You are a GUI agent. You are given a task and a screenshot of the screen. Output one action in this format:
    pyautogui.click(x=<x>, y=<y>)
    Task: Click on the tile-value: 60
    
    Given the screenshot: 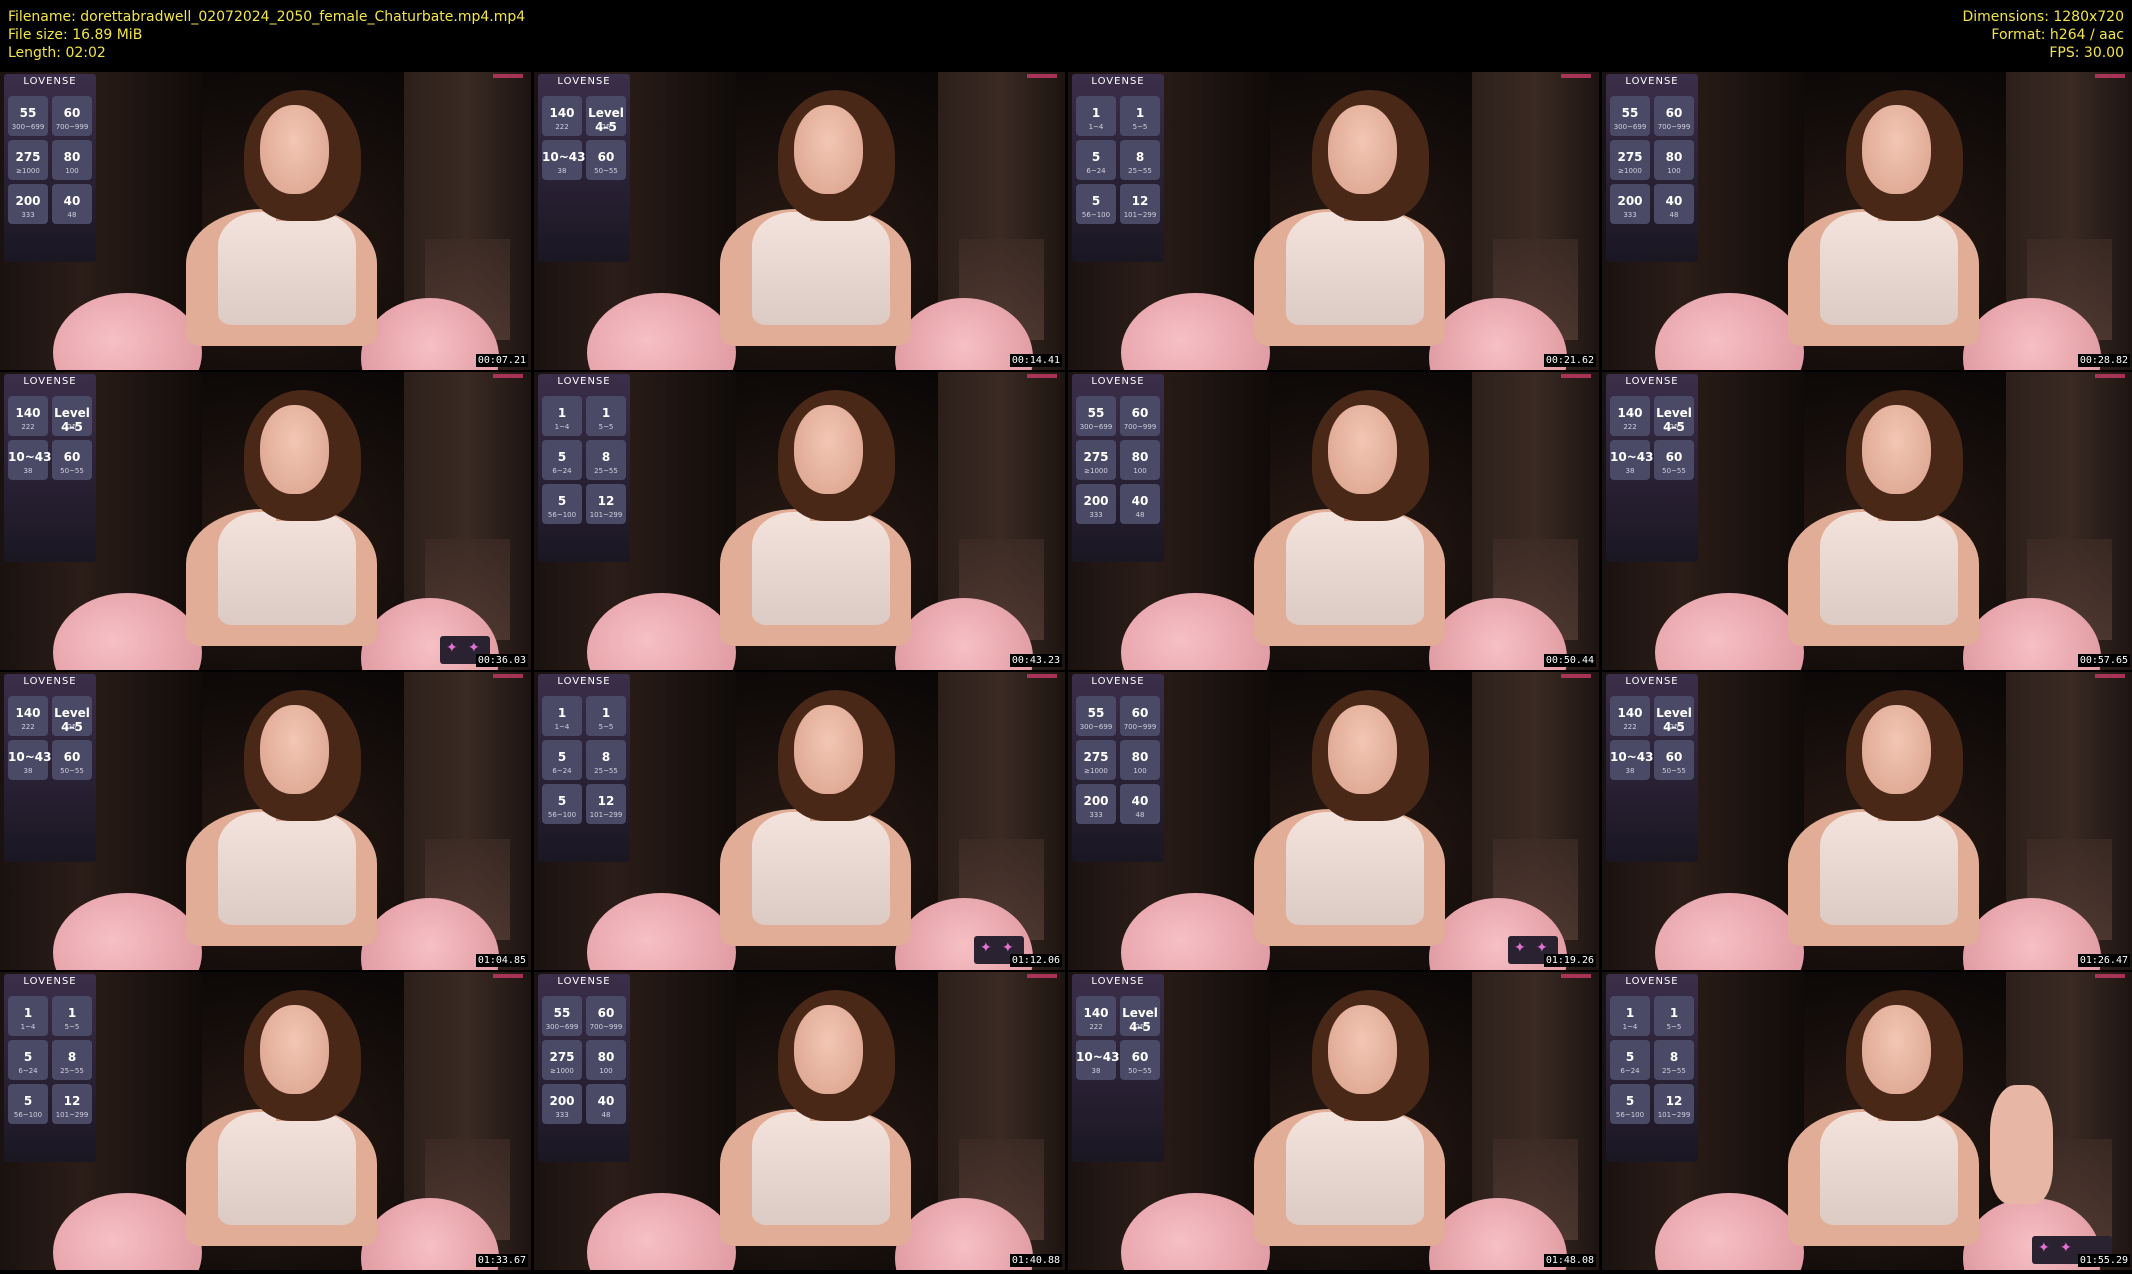 What is the action you would take?
    pyautogui.click(x=72, y=113)
    